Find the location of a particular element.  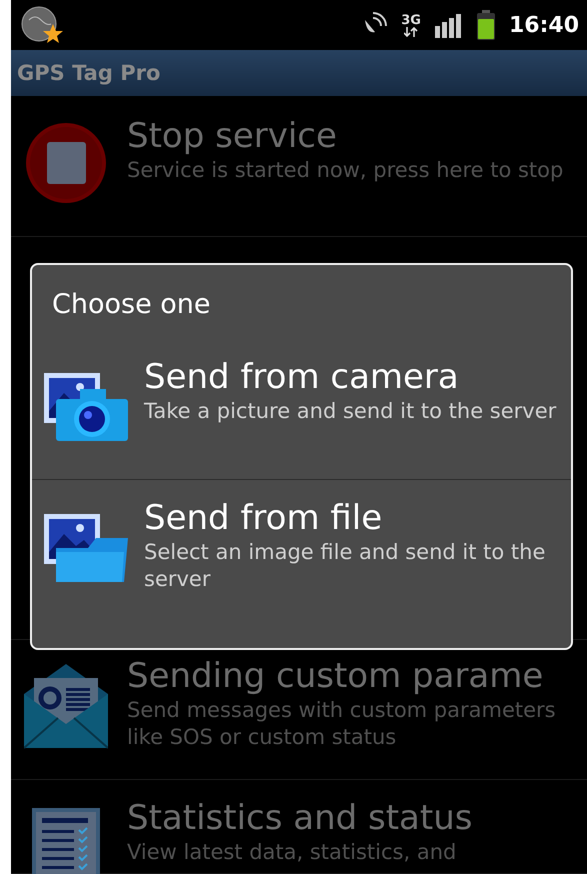

row-title: Stop service is located at coordinates (232, 136).